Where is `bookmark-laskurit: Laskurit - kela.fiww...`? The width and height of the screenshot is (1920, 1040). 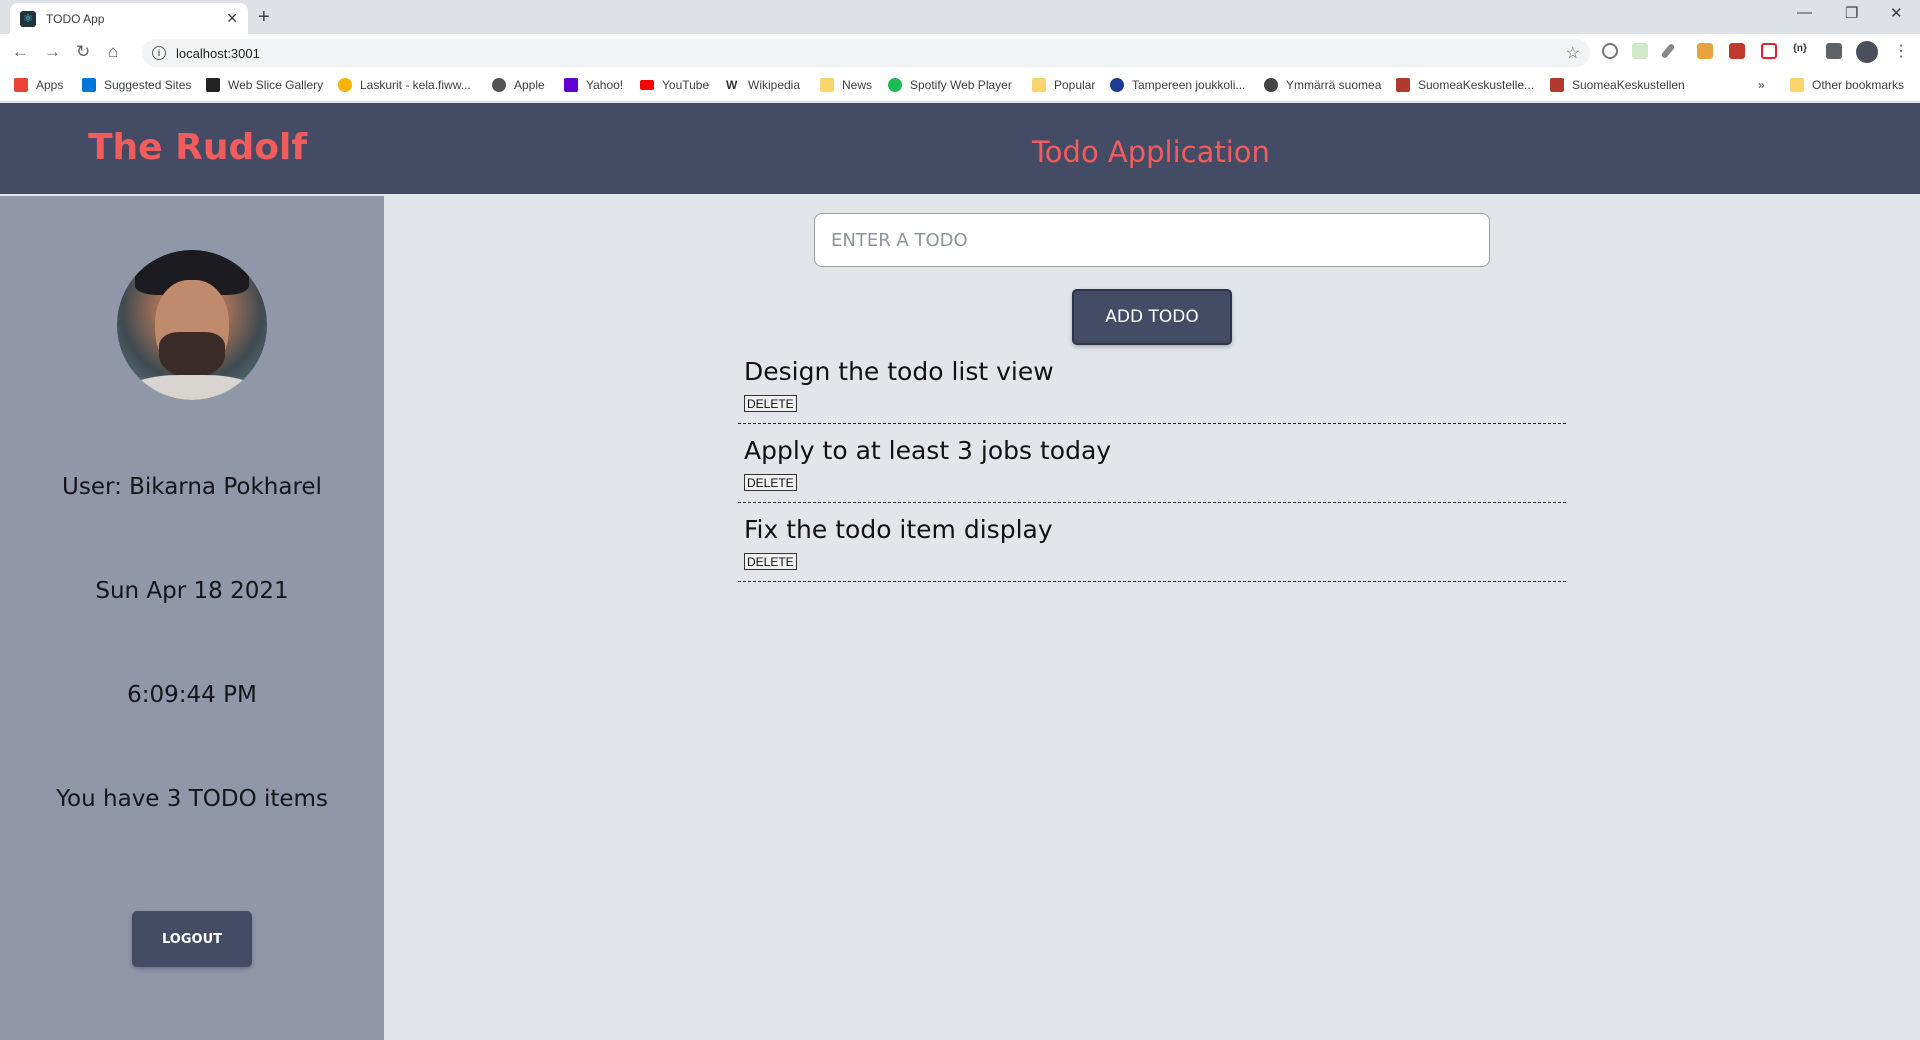
bookmark-laskurit: Laskurit - kela.fiww... is located at coordinates (404, 85).